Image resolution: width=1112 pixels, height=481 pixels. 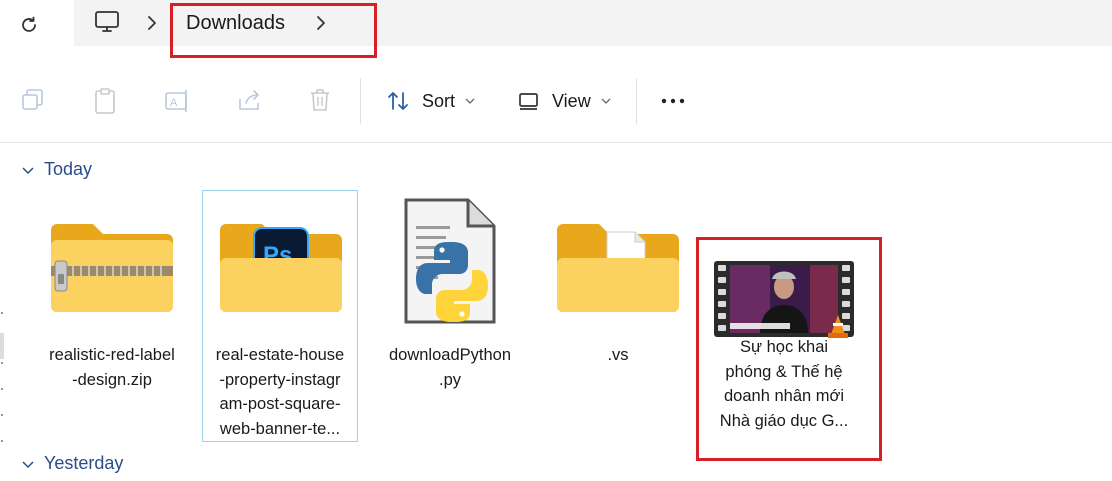 I want to click on copy-icon, so click(x=32, y=99).